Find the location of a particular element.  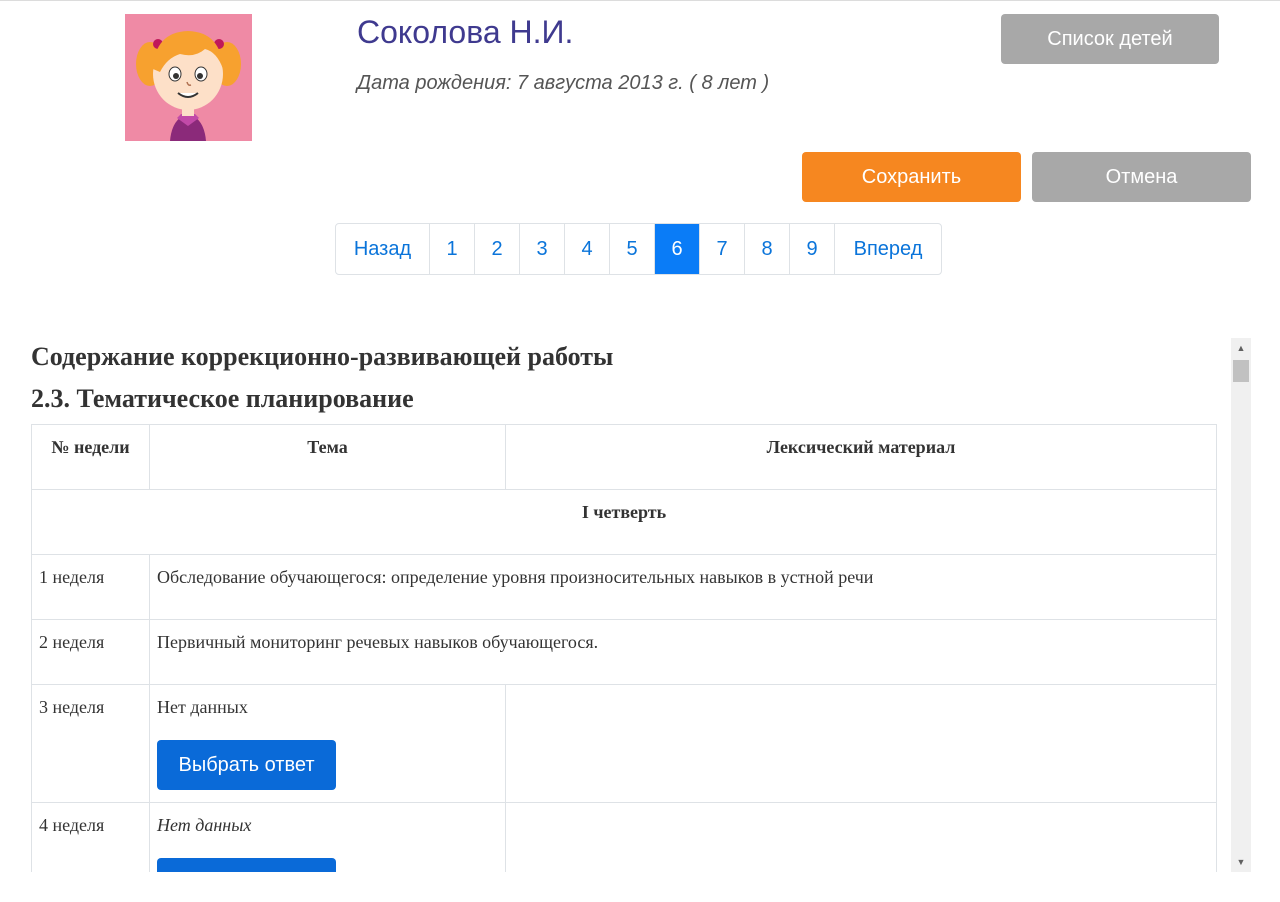

quarter-label: I четверть is located at coordinates (624, 522).